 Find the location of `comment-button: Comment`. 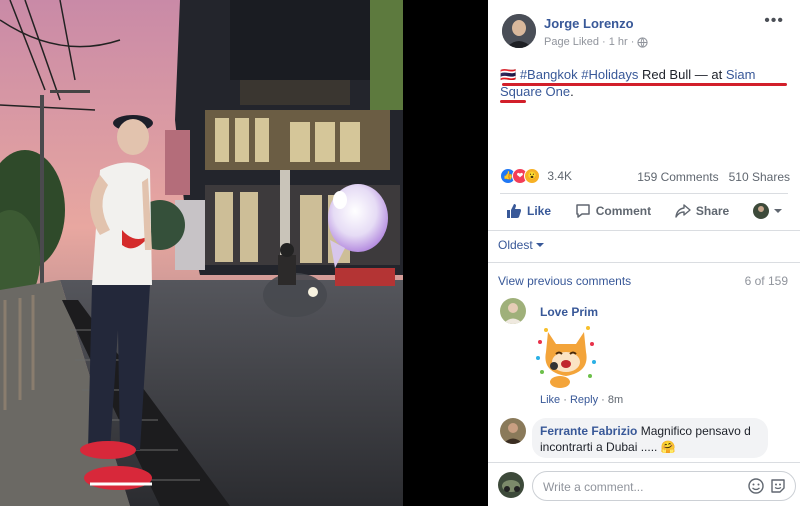

comment-button: Comment is located at coordinates (613, 211).